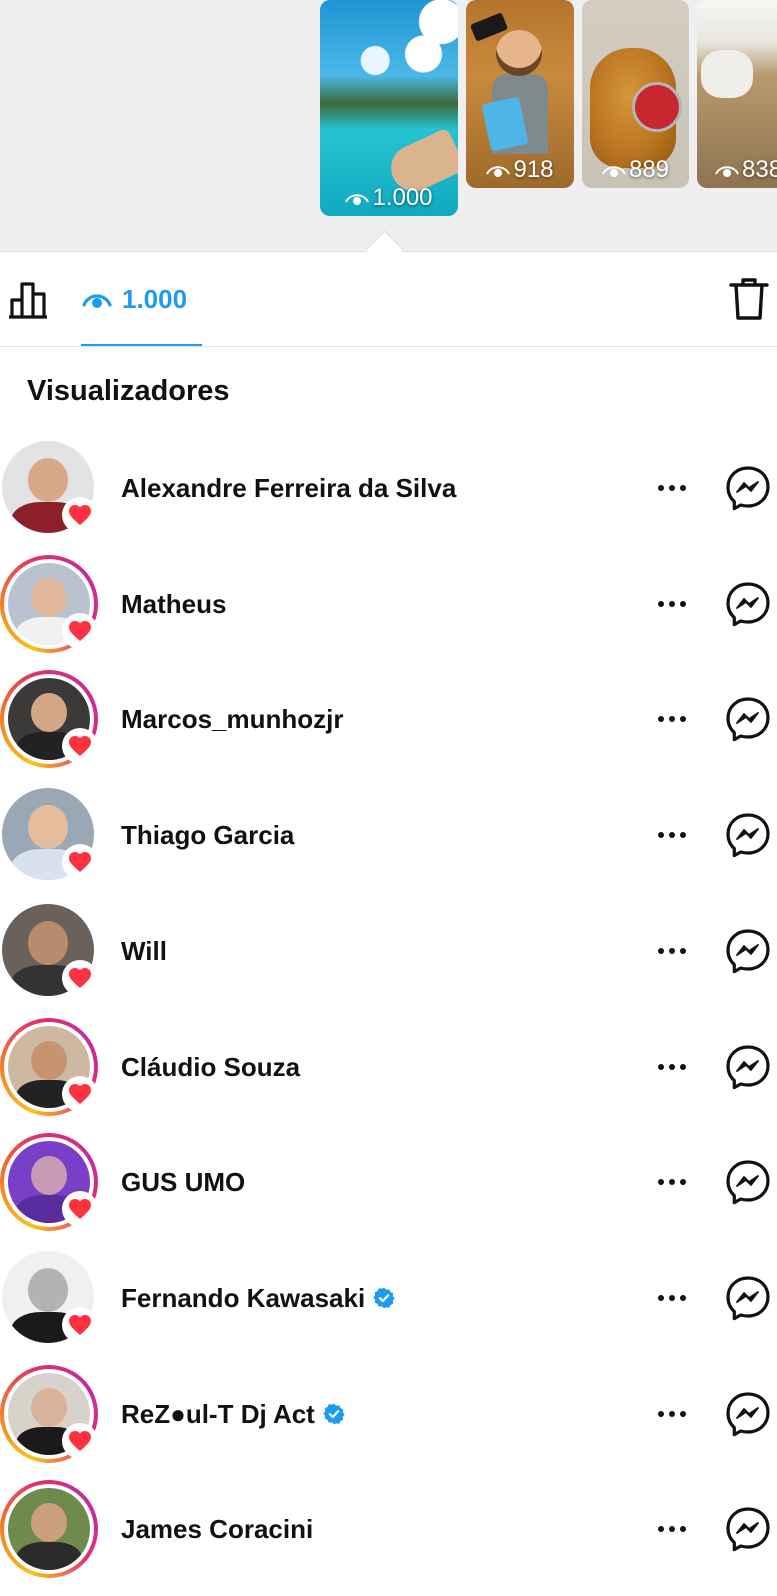 The image size is (777, 1596). Describe the element at coordinates (388, 1076) in the screenshot. I see `viewer-row: Cláudio Souza` at that location.